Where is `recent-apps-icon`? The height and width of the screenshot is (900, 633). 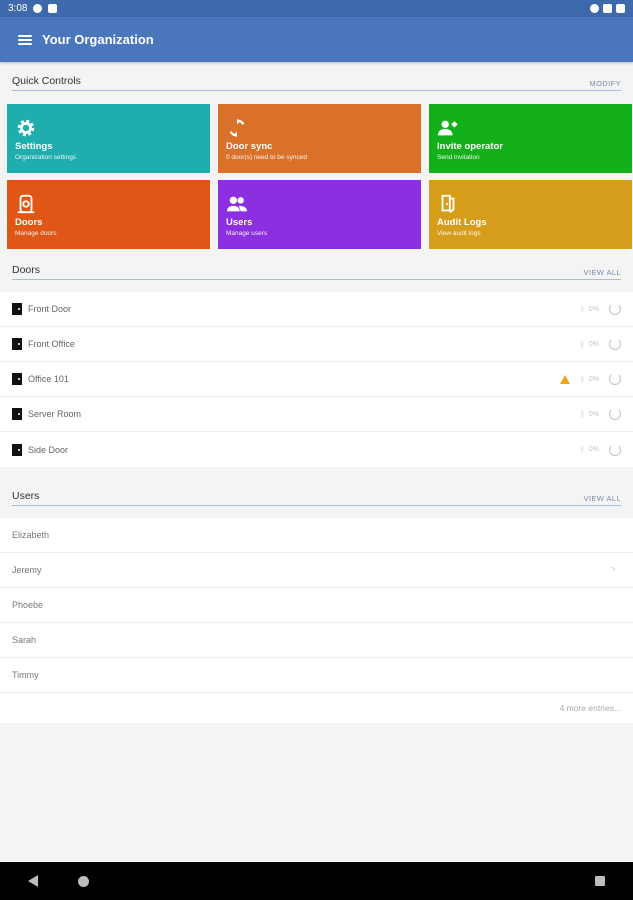
recent-apps-icon is located at coordinates (600, 881).